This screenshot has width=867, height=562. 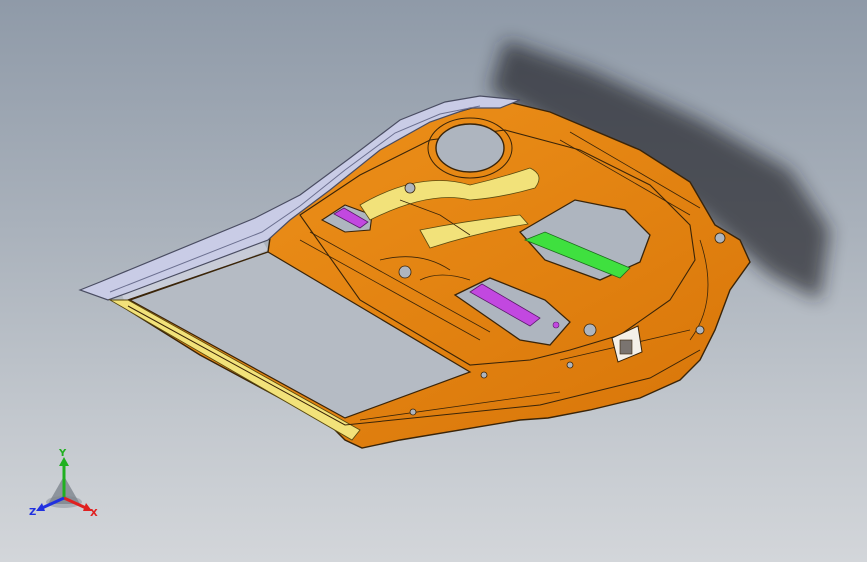 I want to click on speaker-cutout, so click(x=470, y=148).